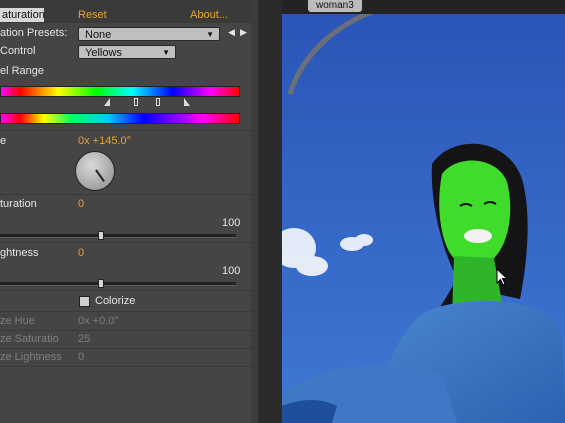 The width and height of the screenshot is (565, 423). I want to click on range-left-falloff-handle, so click(107, 102).